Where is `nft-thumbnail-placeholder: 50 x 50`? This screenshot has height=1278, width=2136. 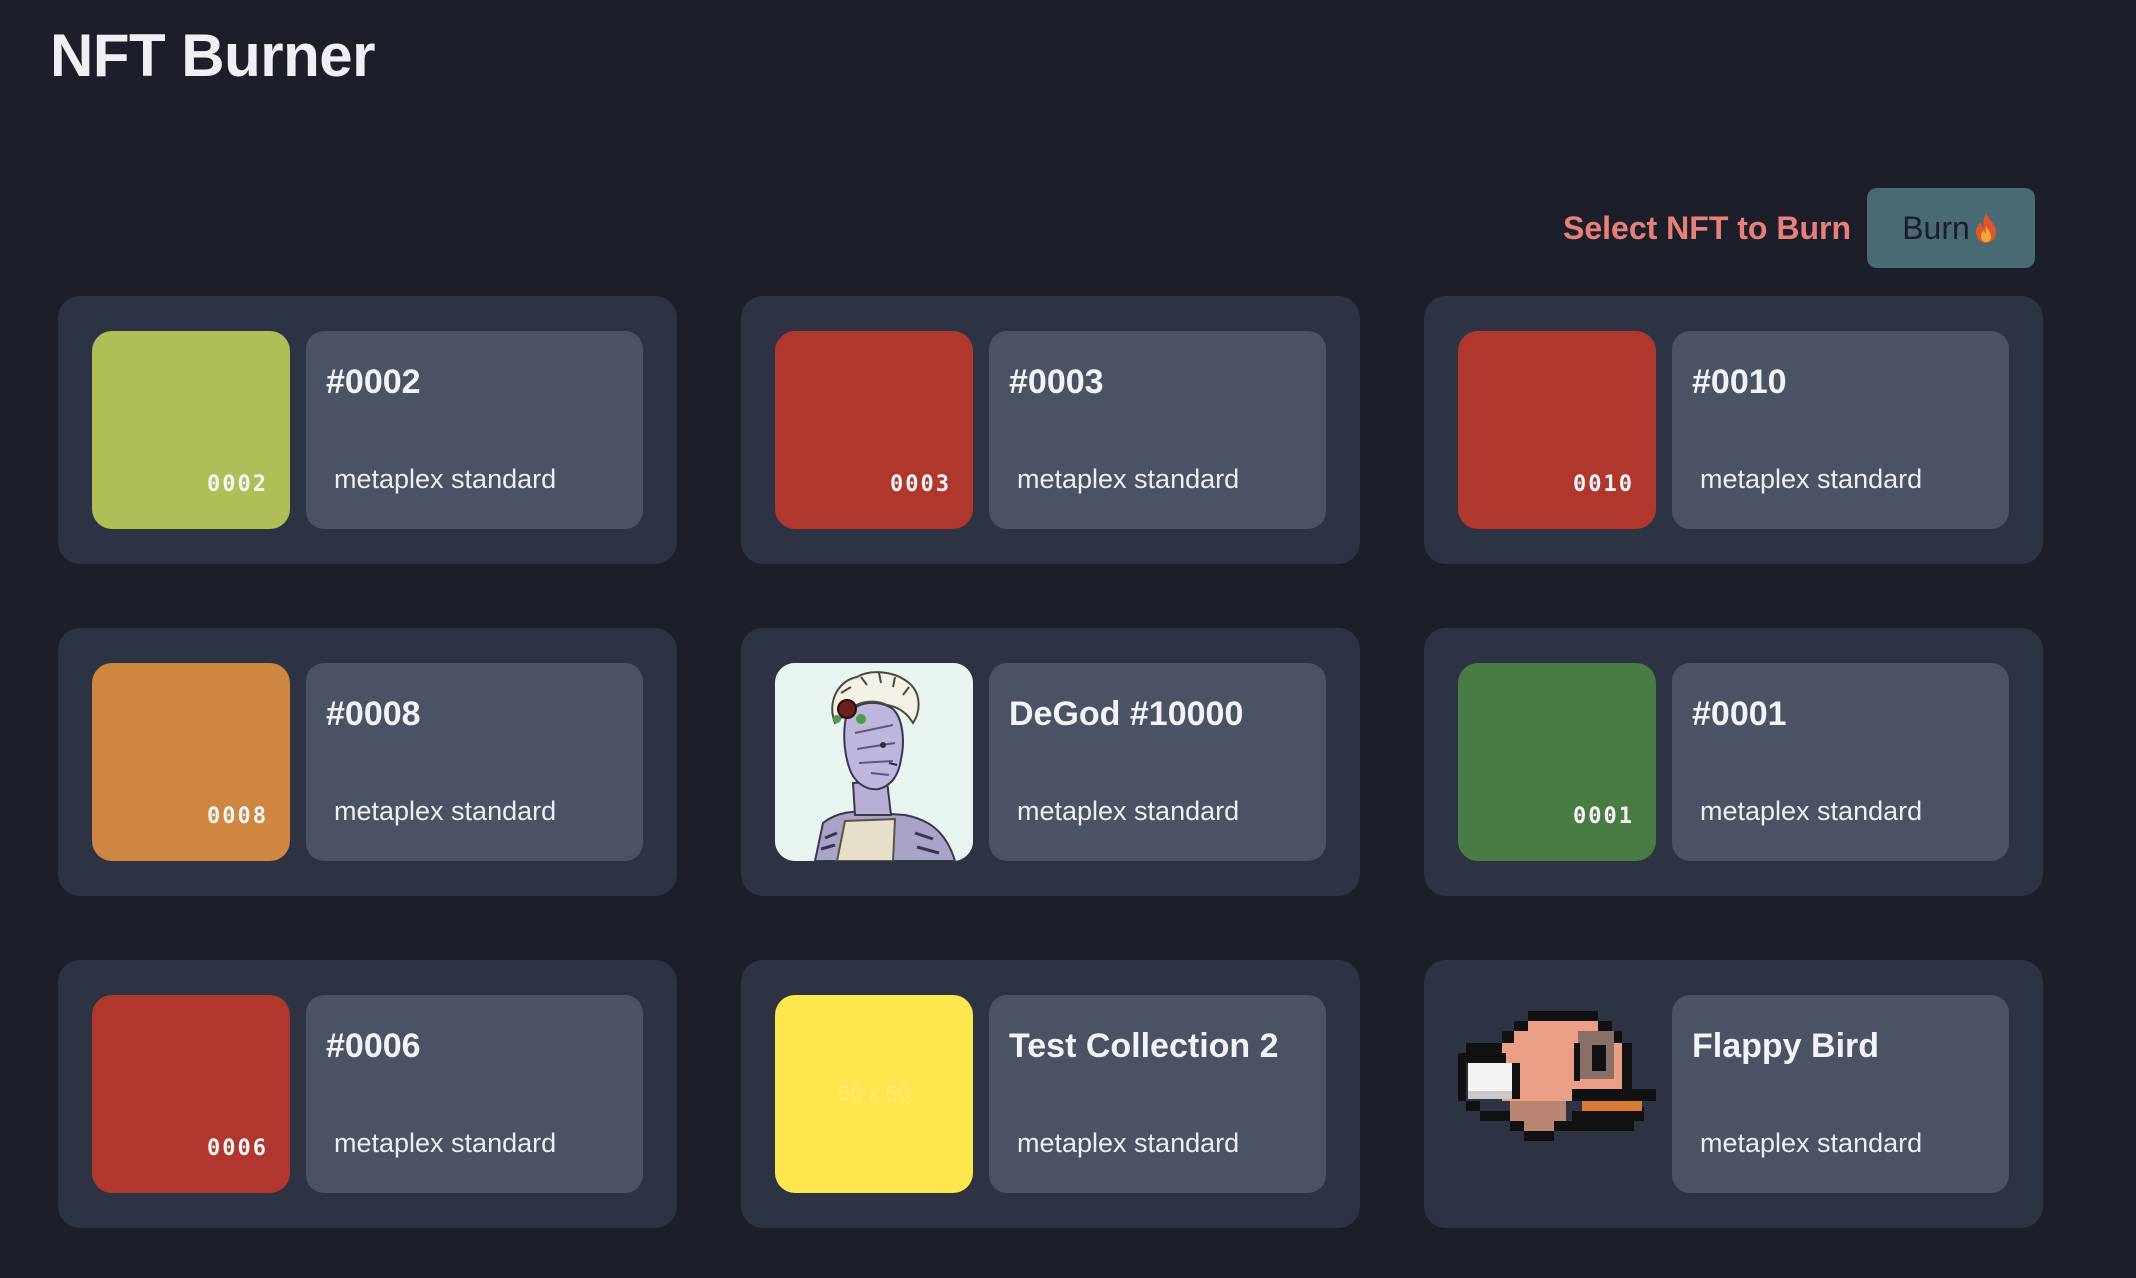
nft-thumbnail-placeholder: 50 x 50 is located at coordinates (874, 1094).